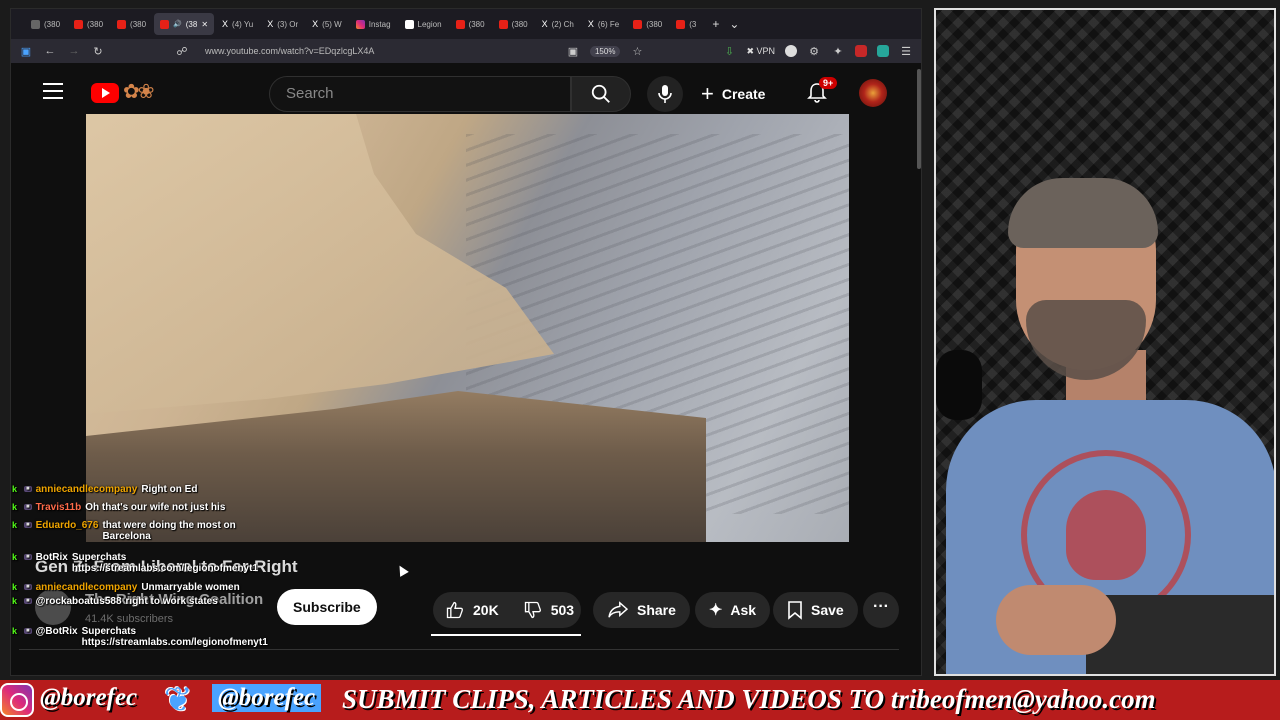 The width and height of the screenshot is (1280, 720). Describe the element at coordinates (919, 119) in the screenshot. I see `page-scrollbar` at that location.